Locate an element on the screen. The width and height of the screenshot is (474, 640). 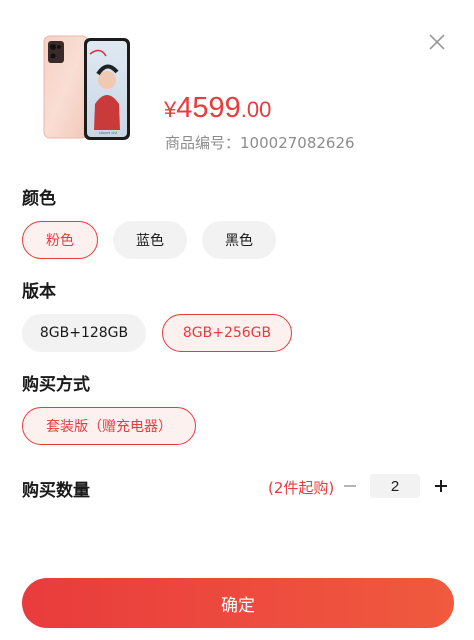
color-option-black: 黑色 is located at coordinates (239, 240).